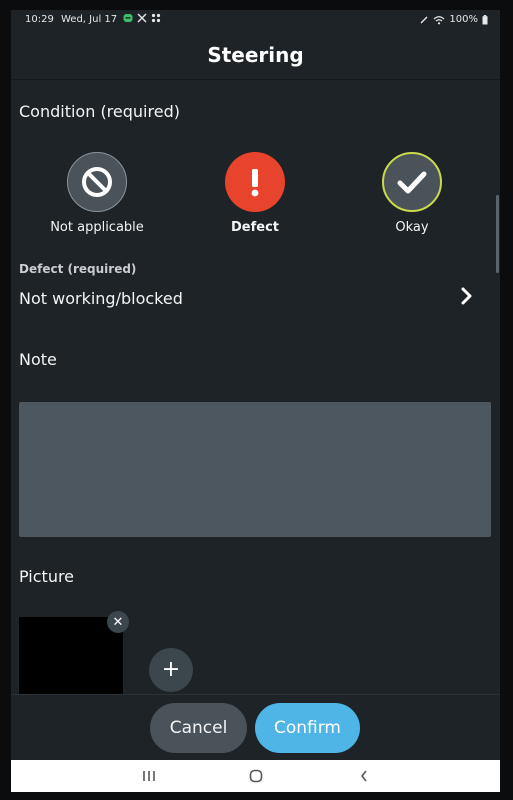 The width and height of the screenshot is (513, 800). What do you see at coordinates (254, 227) in the screenshot?
I see `defect-label: Defect` at bounding box center [254, 227].